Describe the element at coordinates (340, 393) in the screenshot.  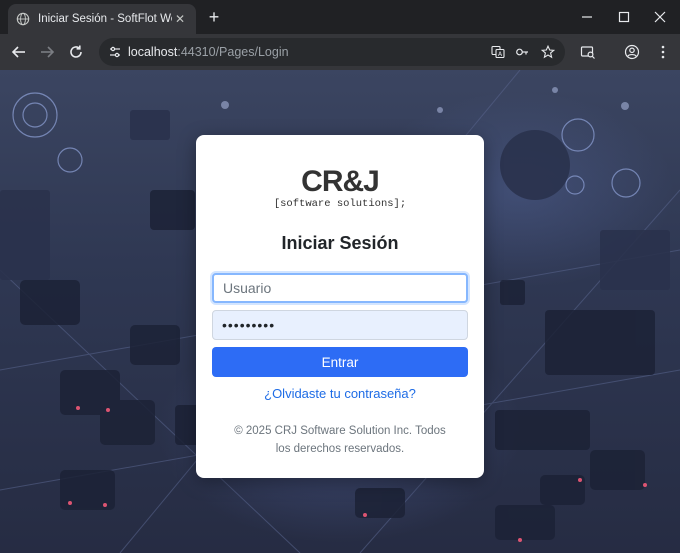
I see `forgot-password-link: ¿Olvidaste tu contraseña?` at that location.